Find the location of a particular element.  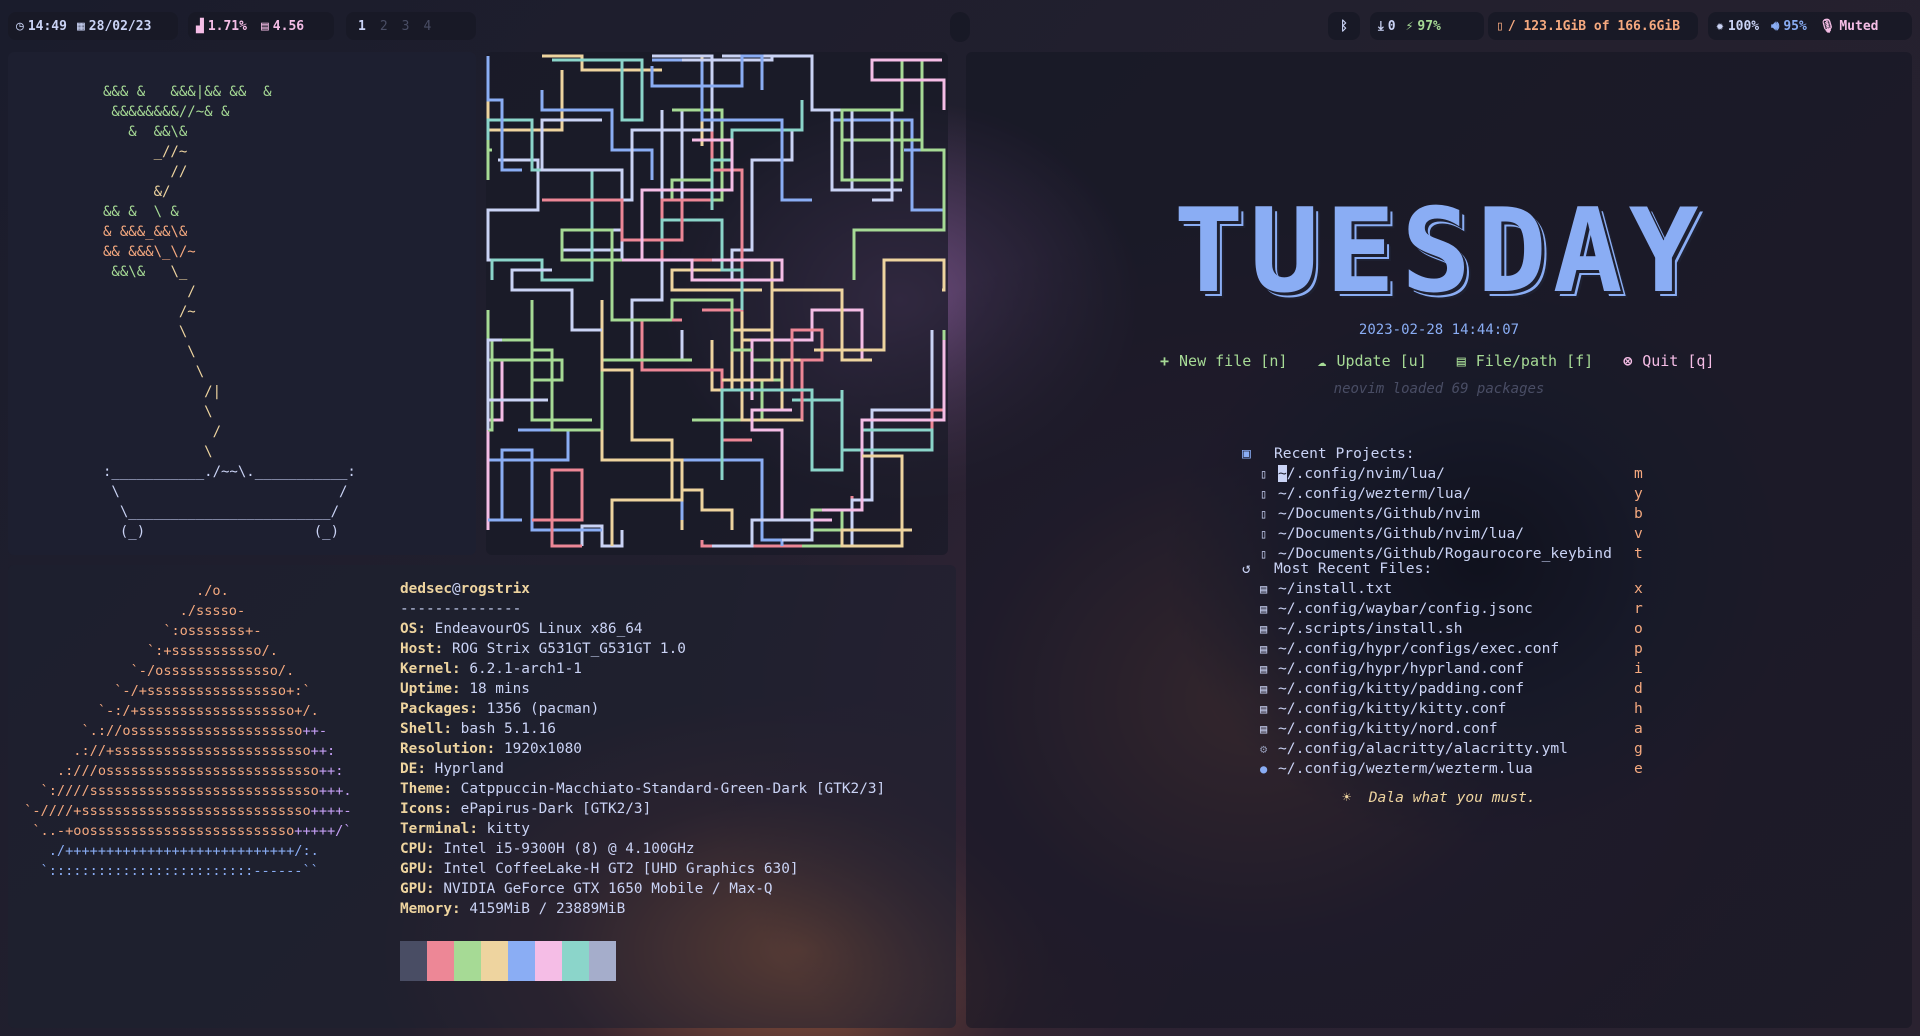

project-item: ▯ ~/.config/nvim/lua/m is located at coordinates (1442, 474).